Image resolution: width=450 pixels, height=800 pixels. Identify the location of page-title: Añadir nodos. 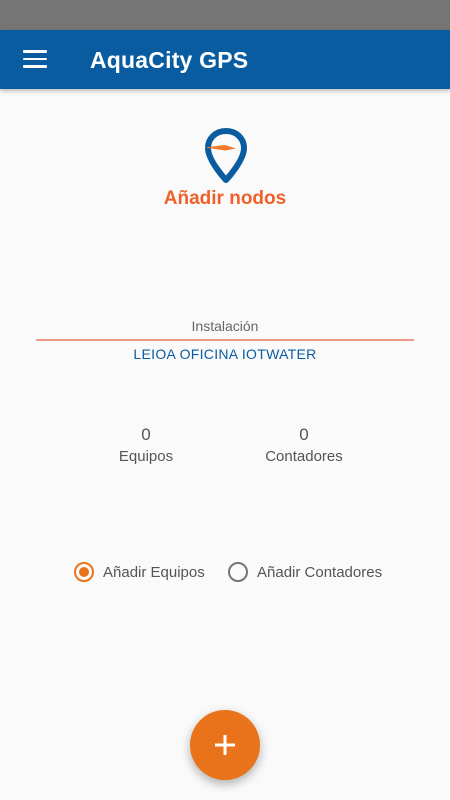
(225, 198).